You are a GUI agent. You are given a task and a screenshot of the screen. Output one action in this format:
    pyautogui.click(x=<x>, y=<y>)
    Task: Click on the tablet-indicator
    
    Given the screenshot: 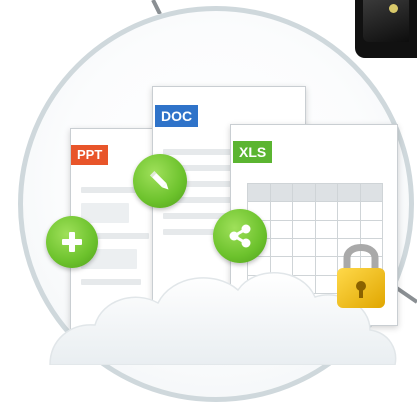 What is the action you would take?
    pyautogui.click(x=393, y=8)
    